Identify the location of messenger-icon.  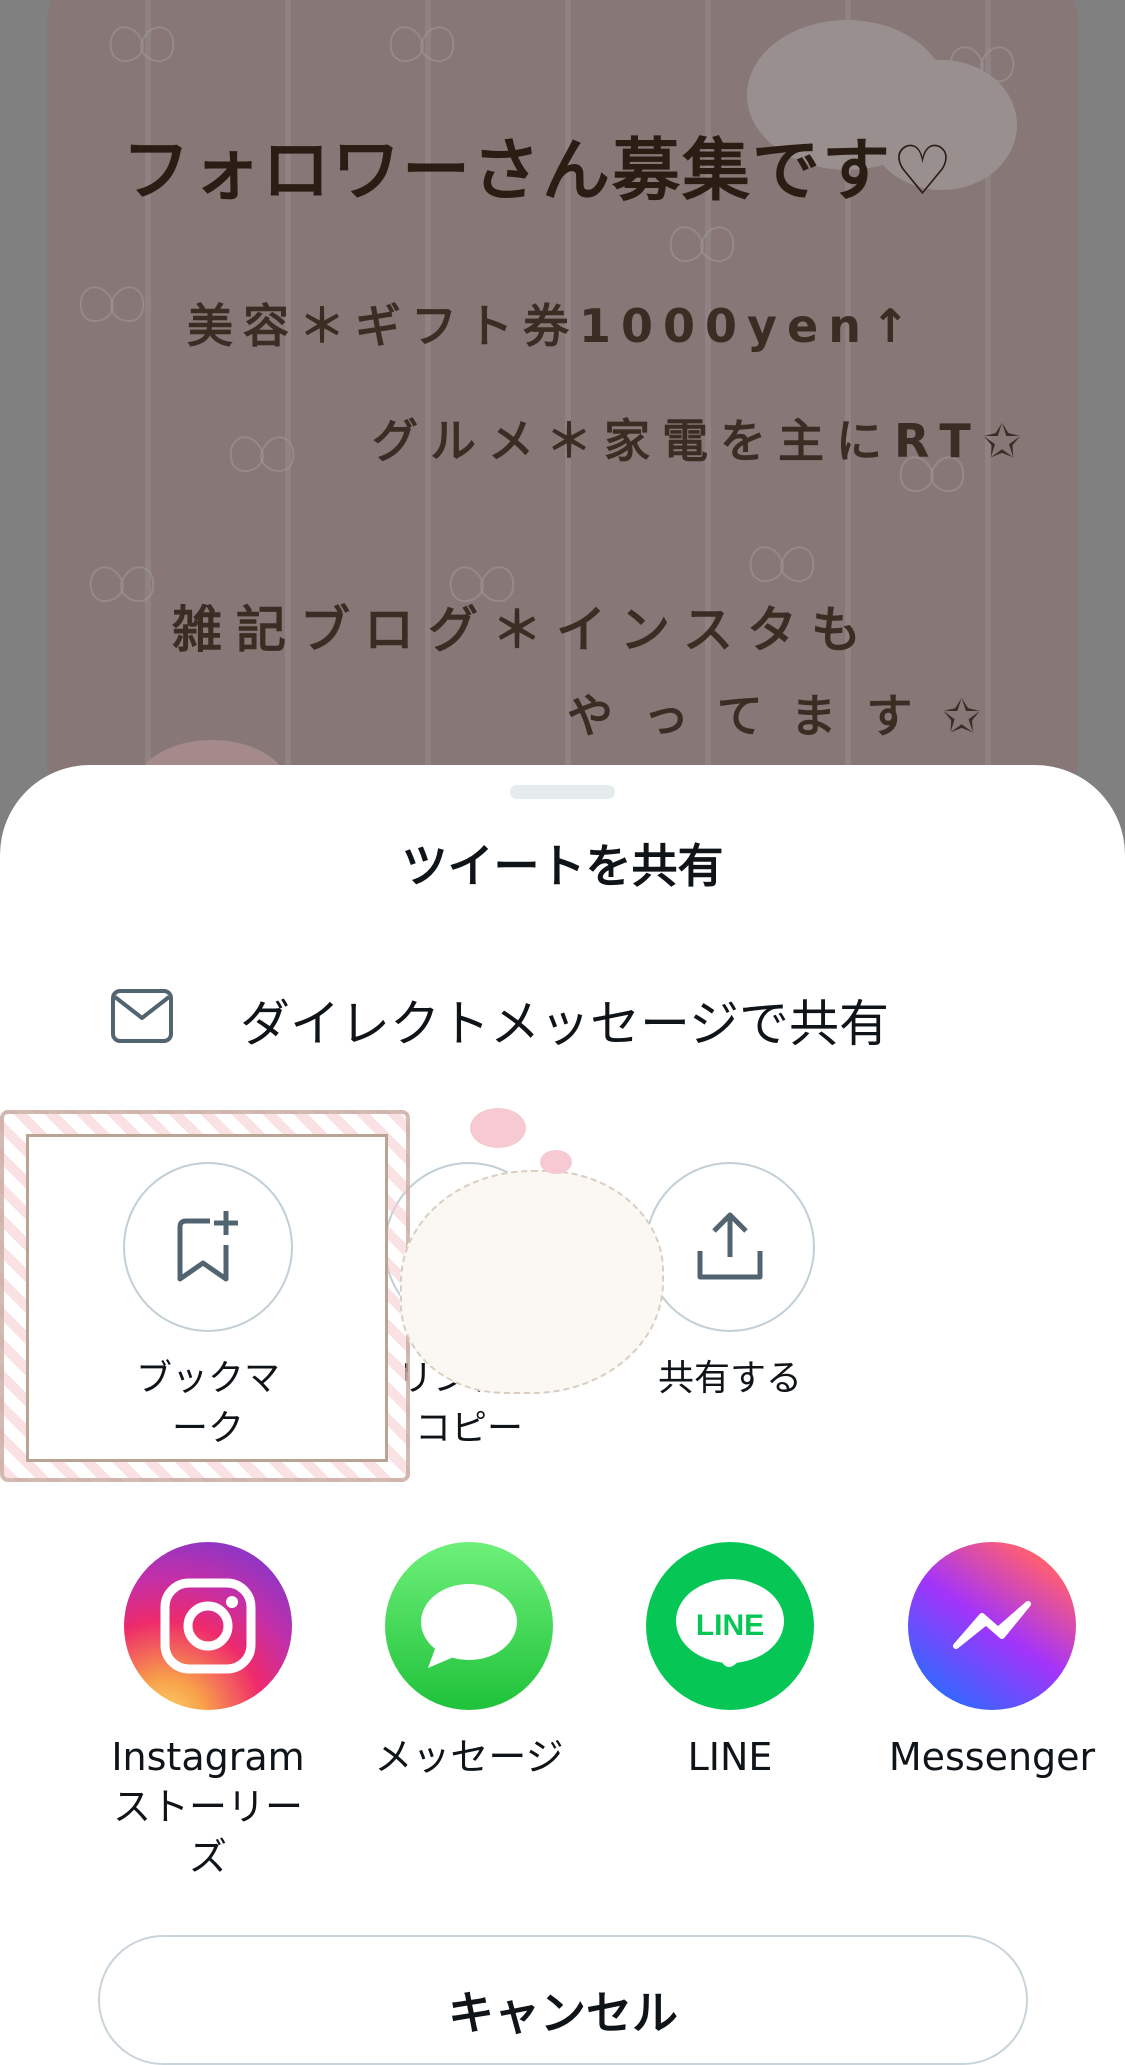
(992, 1626).